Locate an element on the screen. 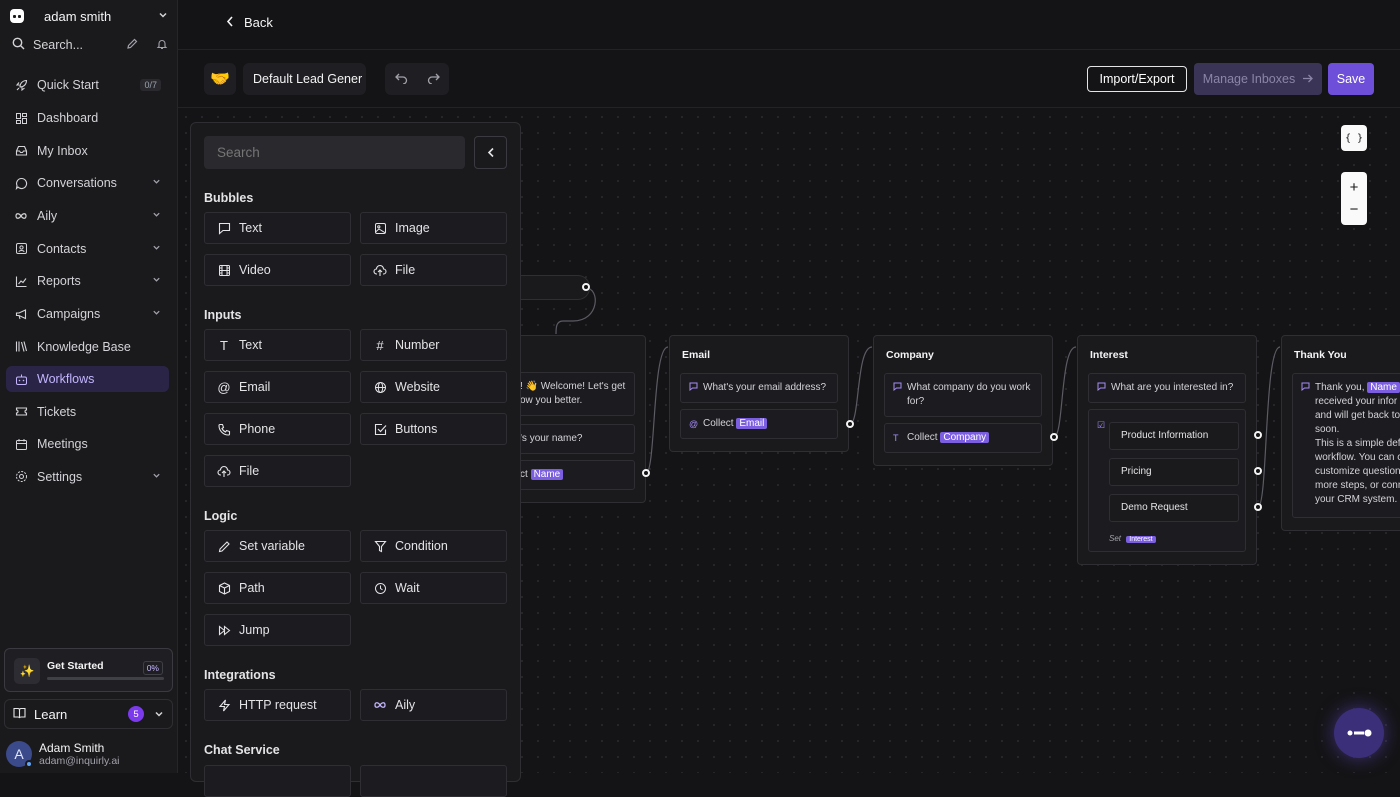  block-input-website: Website is located at coordinates (433, 387).